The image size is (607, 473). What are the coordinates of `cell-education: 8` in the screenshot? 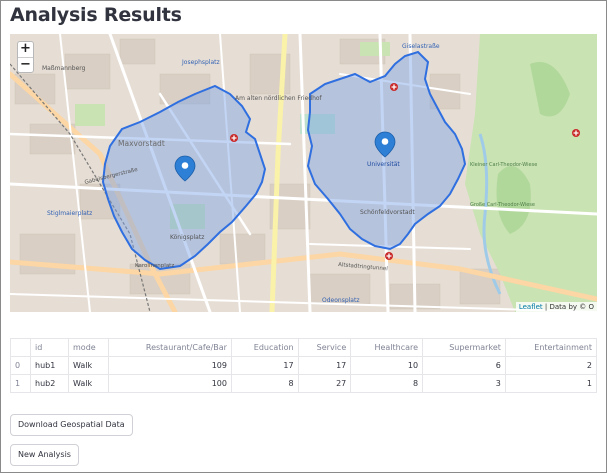 It's located at (264, 383).